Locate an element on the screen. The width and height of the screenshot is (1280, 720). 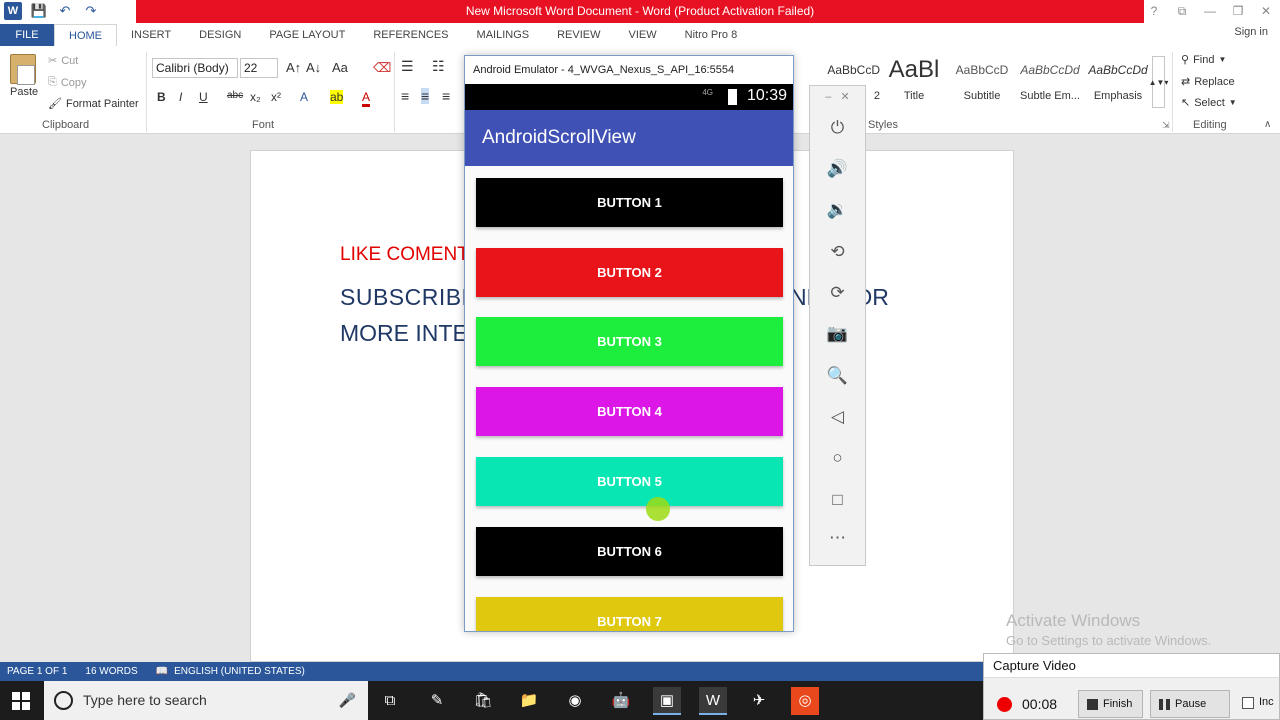
tab-review: REVIEW is located at coordinates (578, 35).